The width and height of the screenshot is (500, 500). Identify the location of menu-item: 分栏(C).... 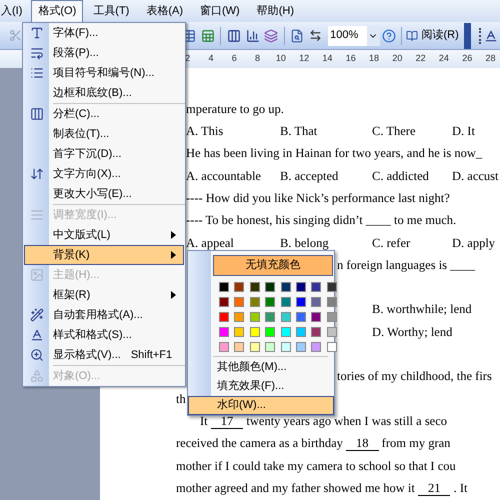
(104, 114).